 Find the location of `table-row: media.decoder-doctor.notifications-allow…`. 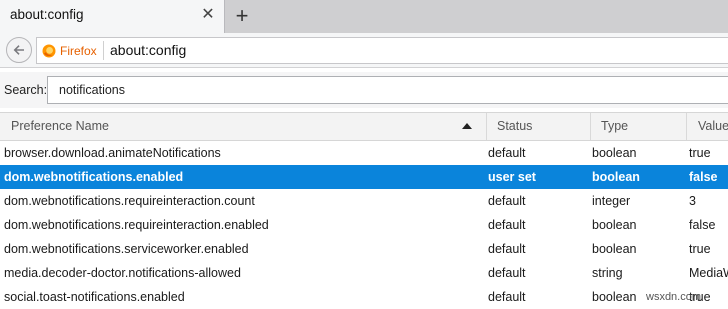

table-row: media.decoder-doctor.notifications-allow… is located at coordinates (364, 273).